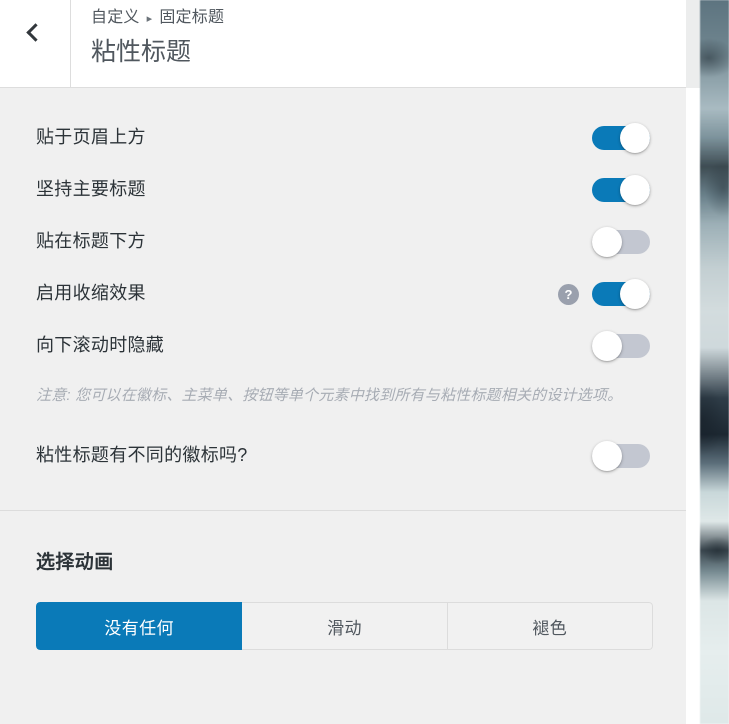 The height and width of the screenshot is (724, 729). I want to click on toggle-switch-stick-main-header, so click(621, 190).